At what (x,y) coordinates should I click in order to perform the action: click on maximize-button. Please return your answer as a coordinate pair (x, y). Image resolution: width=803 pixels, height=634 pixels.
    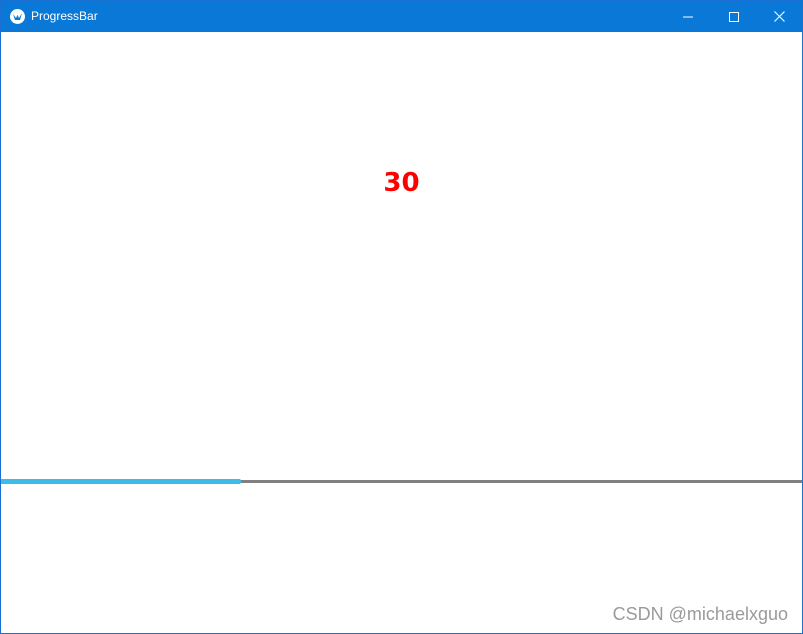
    Looking at the image, I should click on (734, 16).